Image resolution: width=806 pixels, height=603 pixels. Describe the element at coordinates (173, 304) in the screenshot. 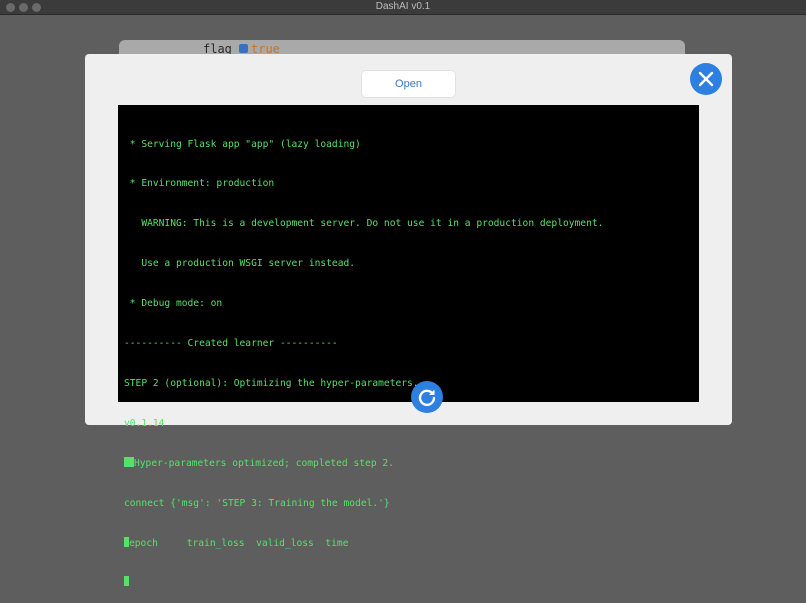

I see `terminal-line: * Debug mode: on` at that location.